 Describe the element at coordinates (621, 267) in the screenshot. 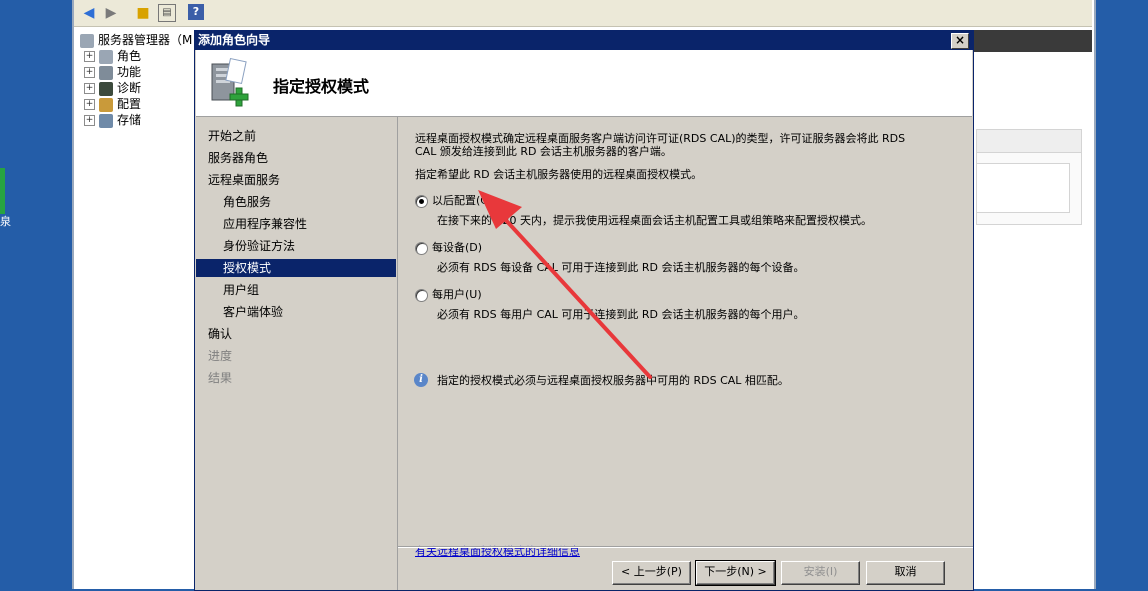

I see `radio-per-device-desc: 必须有 RDS 每设备 CAL 可用于连接到此 RD 会话主机服务器的每个设备。` at that location.